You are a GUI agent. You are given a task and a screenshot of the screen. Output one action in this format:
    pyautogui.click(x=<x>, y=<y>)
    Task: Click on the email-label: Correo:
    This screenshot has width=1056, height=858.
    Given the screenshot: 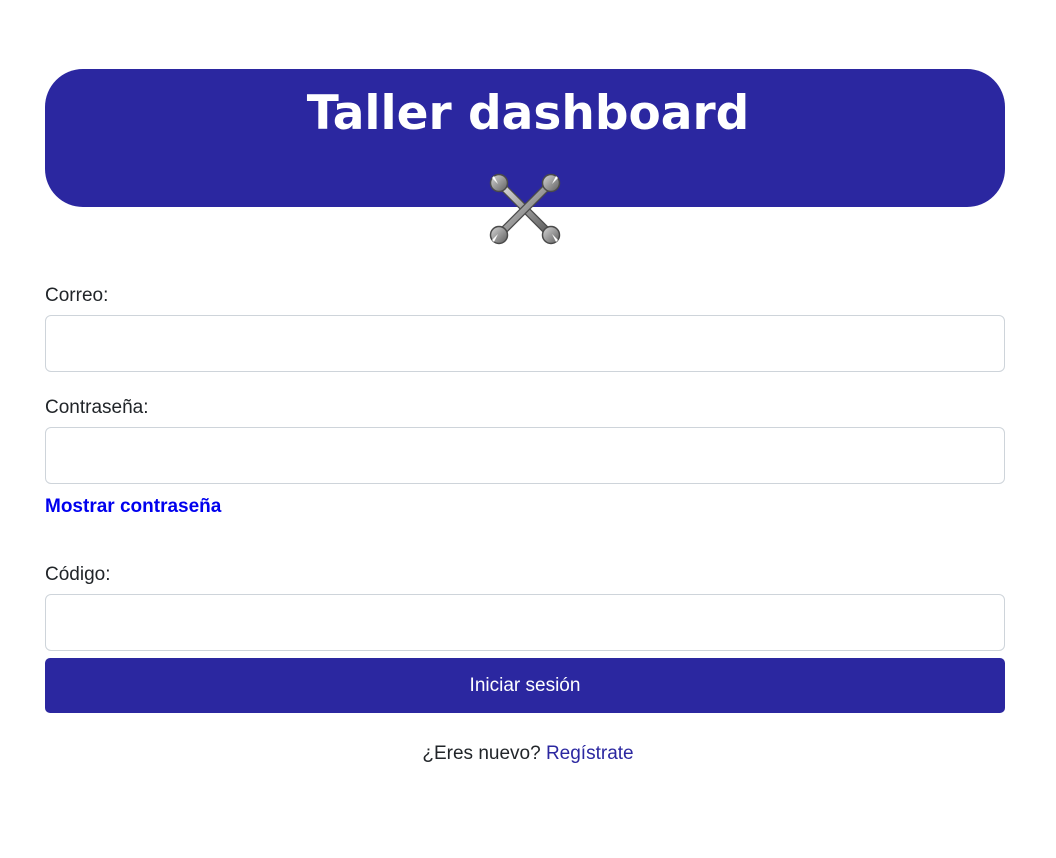 What is the action you would take?
    pyautogui.click(x=77, y=295)
    